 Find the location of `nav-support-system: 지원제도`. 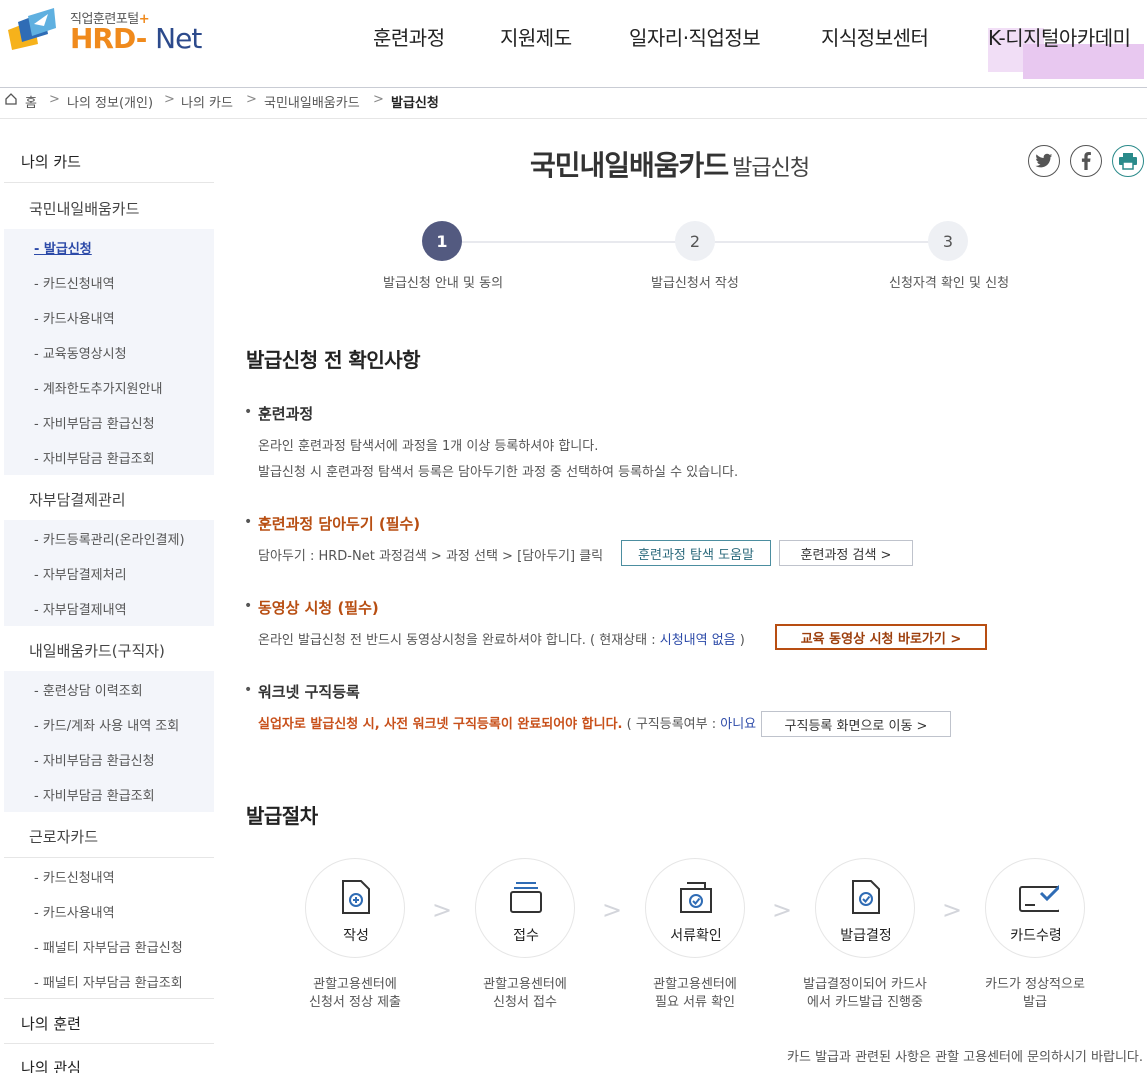

nav-support-system: 지원제도 is located at coordinates (536, 36).